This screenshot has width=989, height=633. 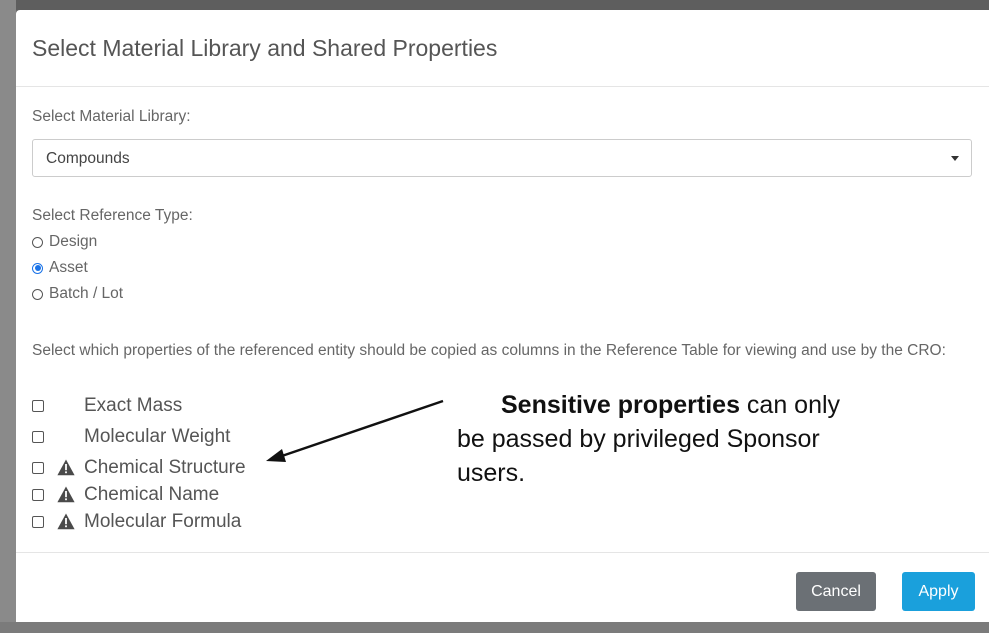 I want to click on radio-design-label: Design, so click(x=73, y=241).